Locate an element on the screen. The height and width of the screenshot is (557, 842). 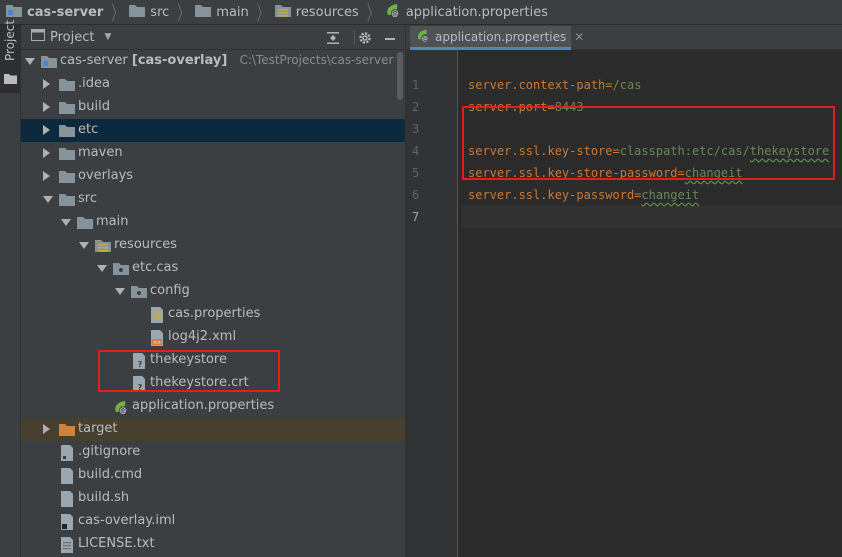
tree-label: maven is located at coordinates (100, 152).